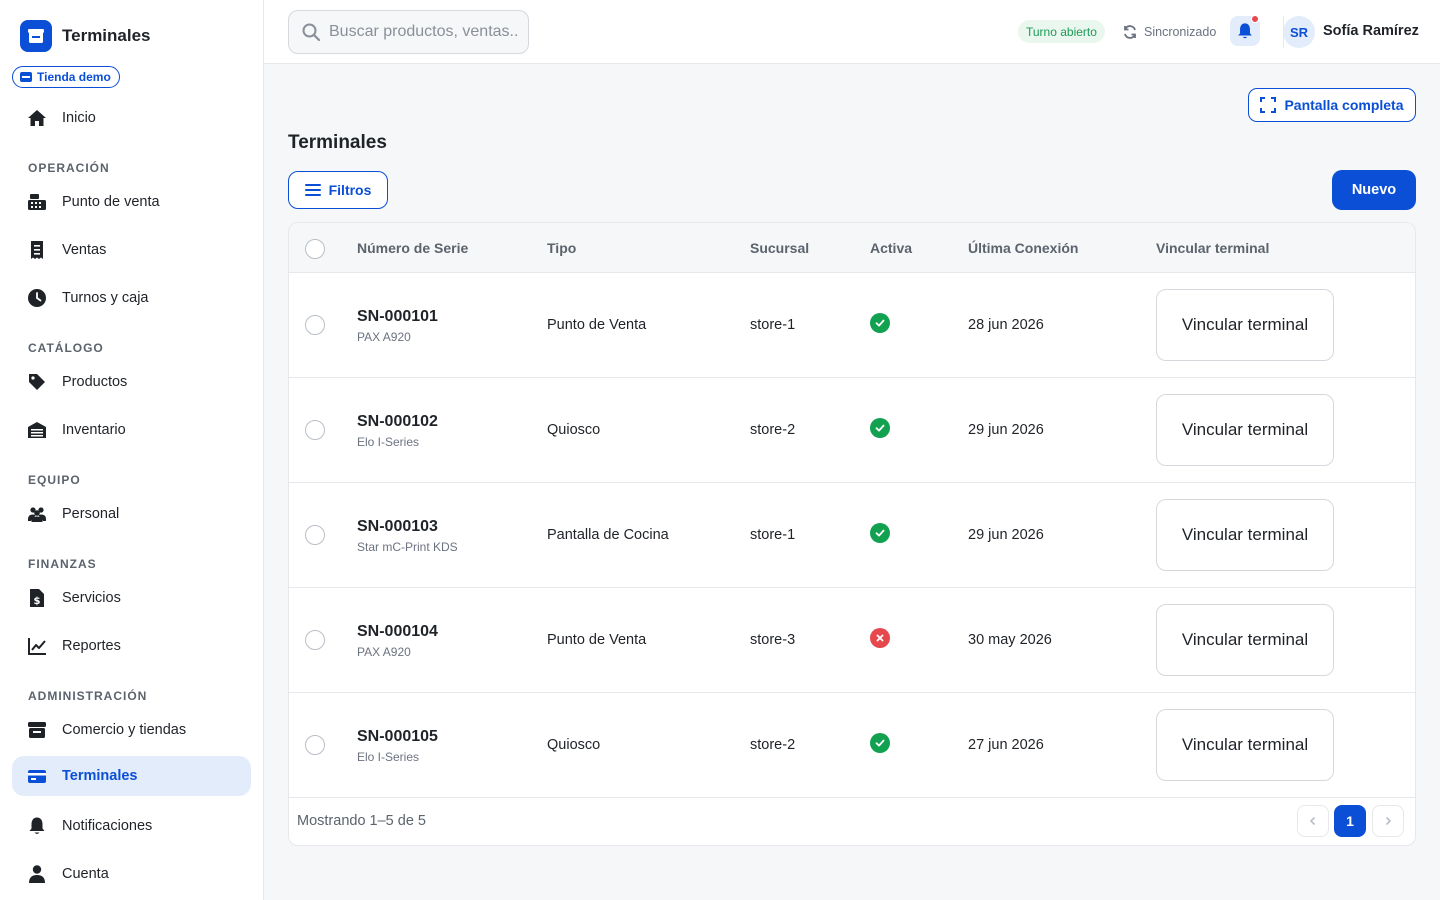 The height and width of the screenshot is (900, 1440). I want to click on avatar: SR, so click(1299, 32).